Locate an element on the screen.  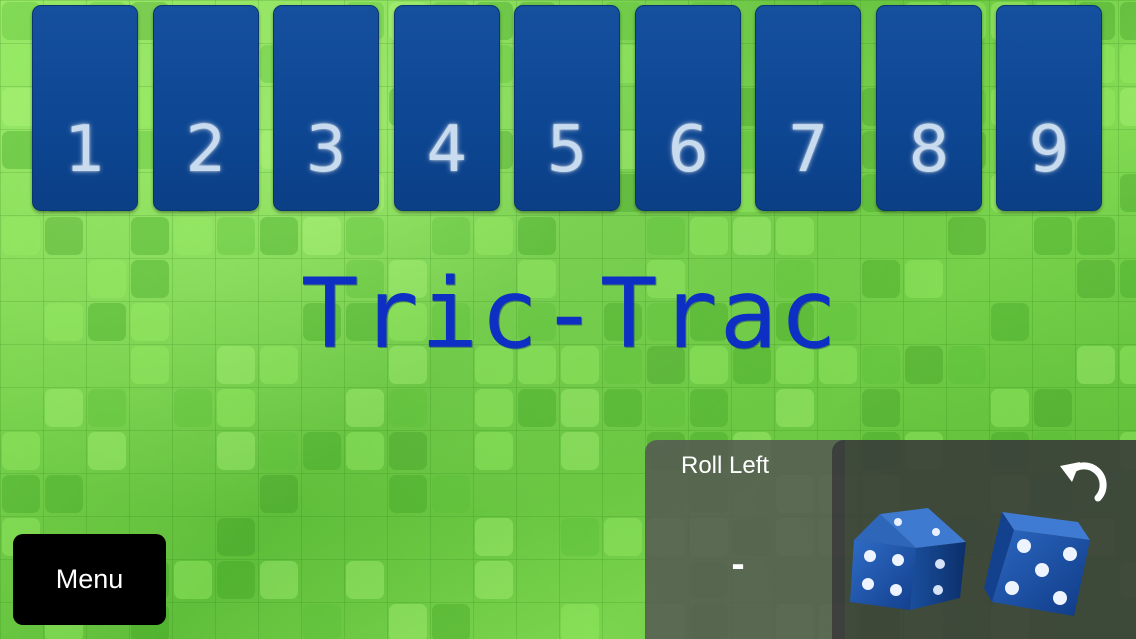
card-number: 2 is located at coordinates (206, 150).